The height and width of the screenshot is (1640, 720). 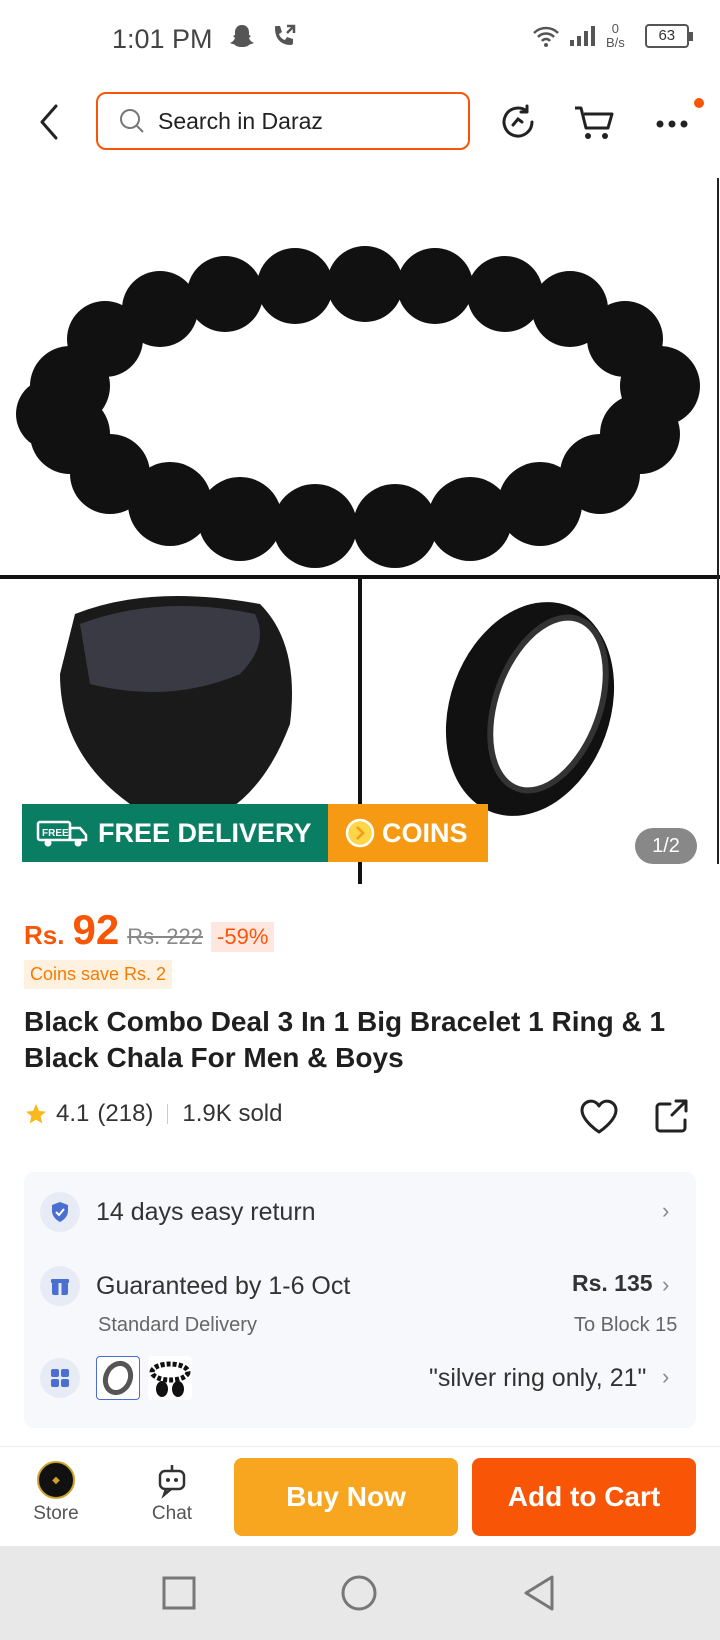 I want to click on promo-badges: FREE FREE DELIVERY COINS, so click(x=255, y=833).